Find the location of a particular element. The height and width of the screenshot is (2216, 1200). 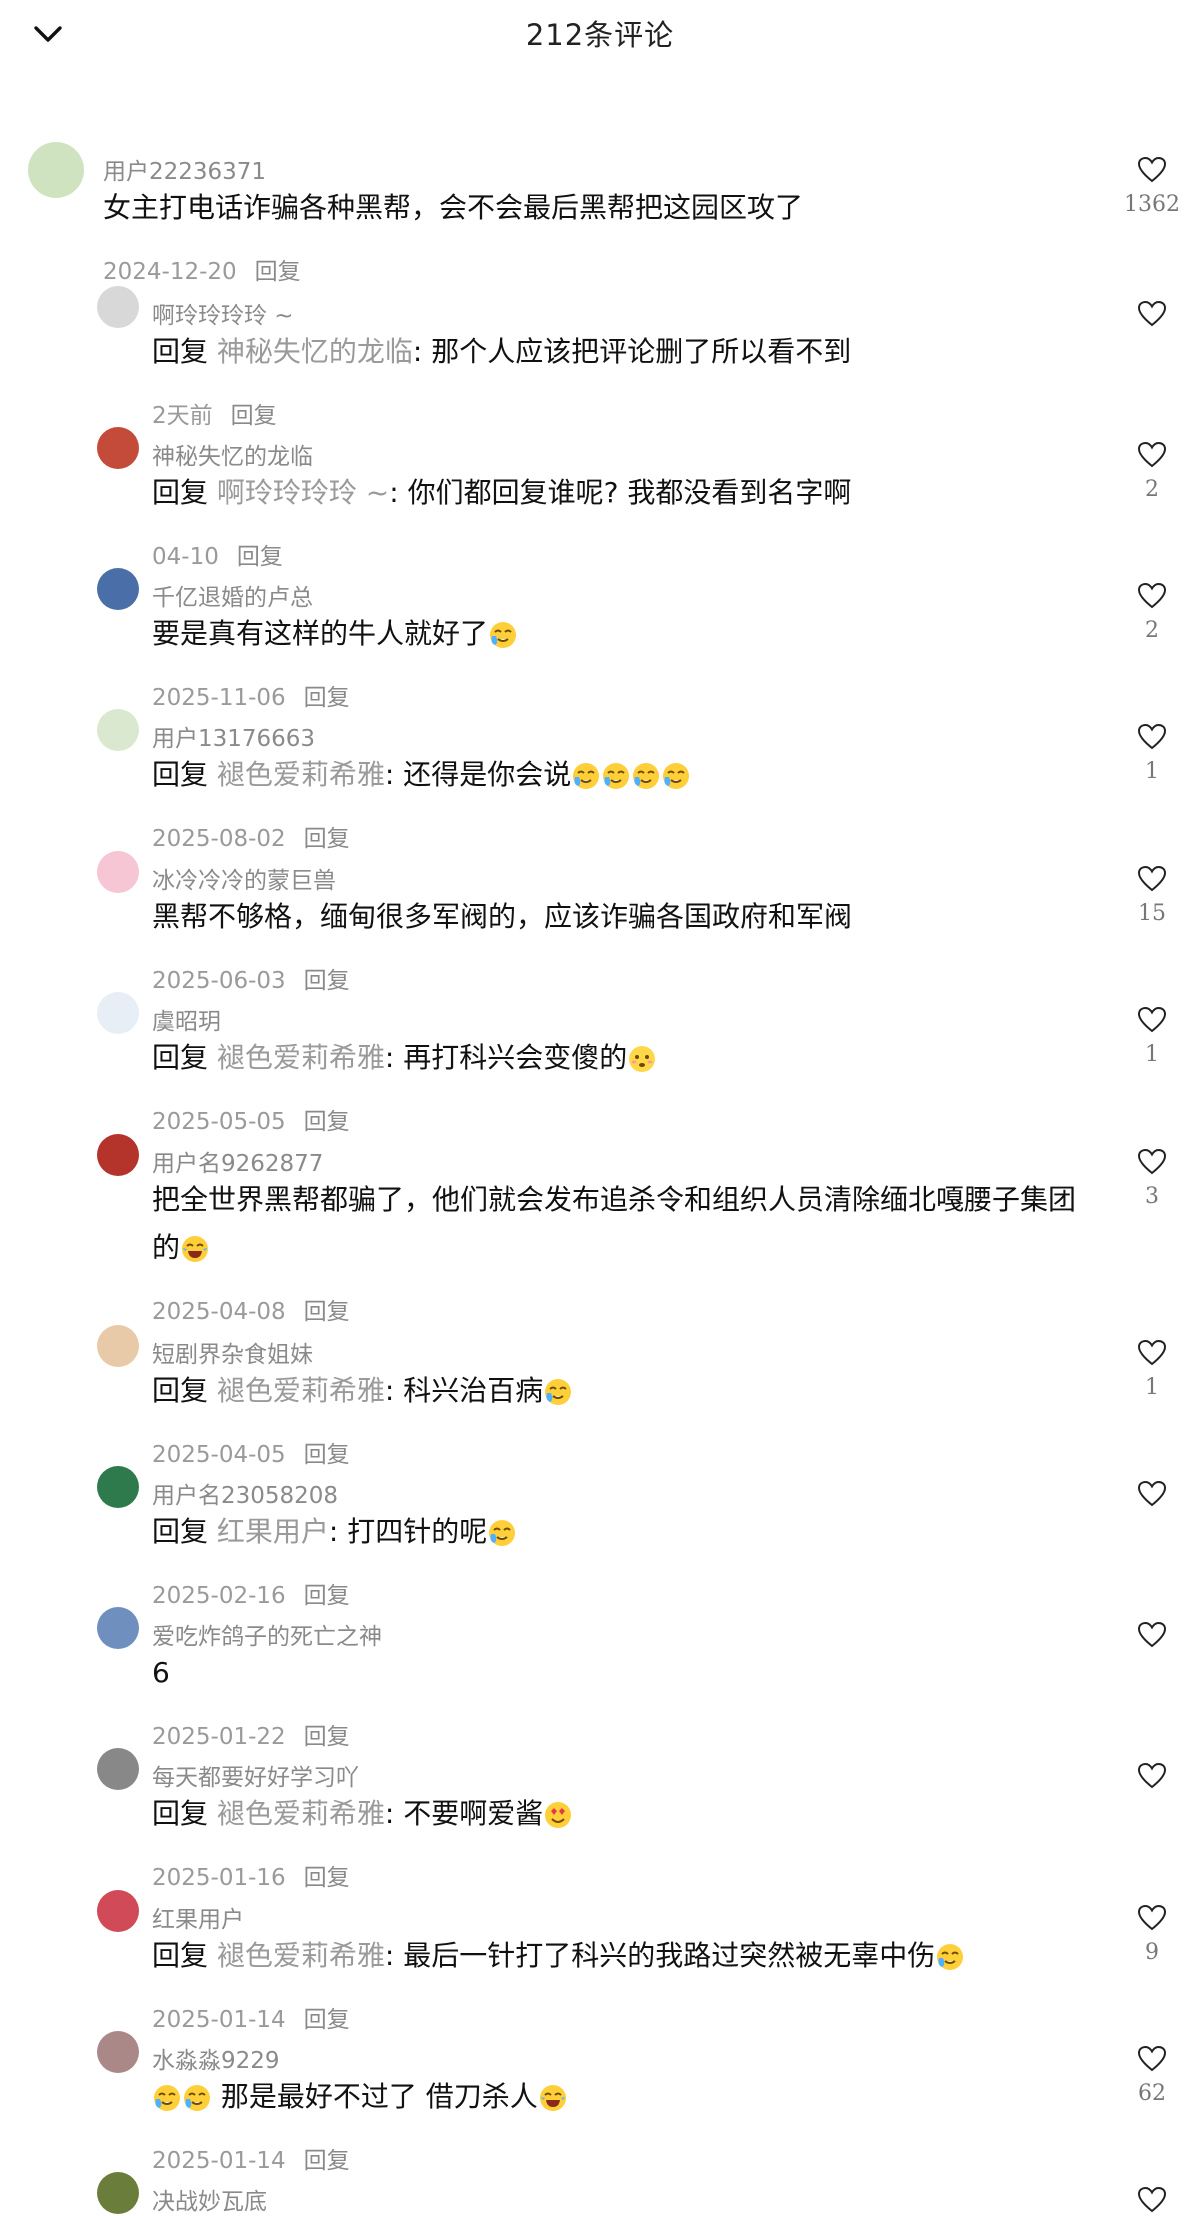

comment-username: 每天都要好好学习吖 is located at coordinates (255, 1775).